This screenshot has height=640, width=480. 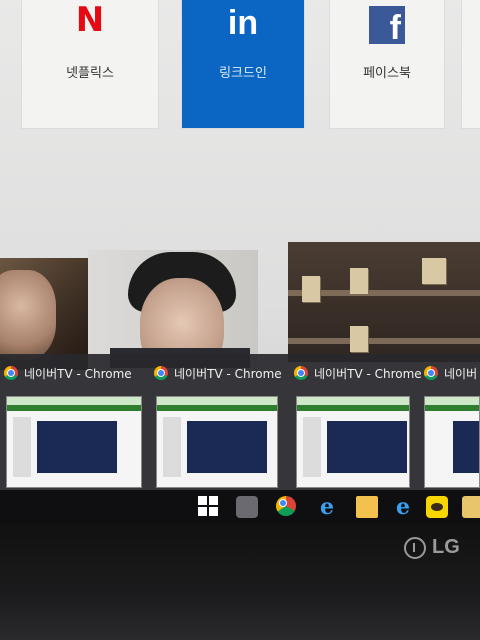 I want to click on chrome-window-thumbnail-4: 네이버, so click(x=452, y=424).